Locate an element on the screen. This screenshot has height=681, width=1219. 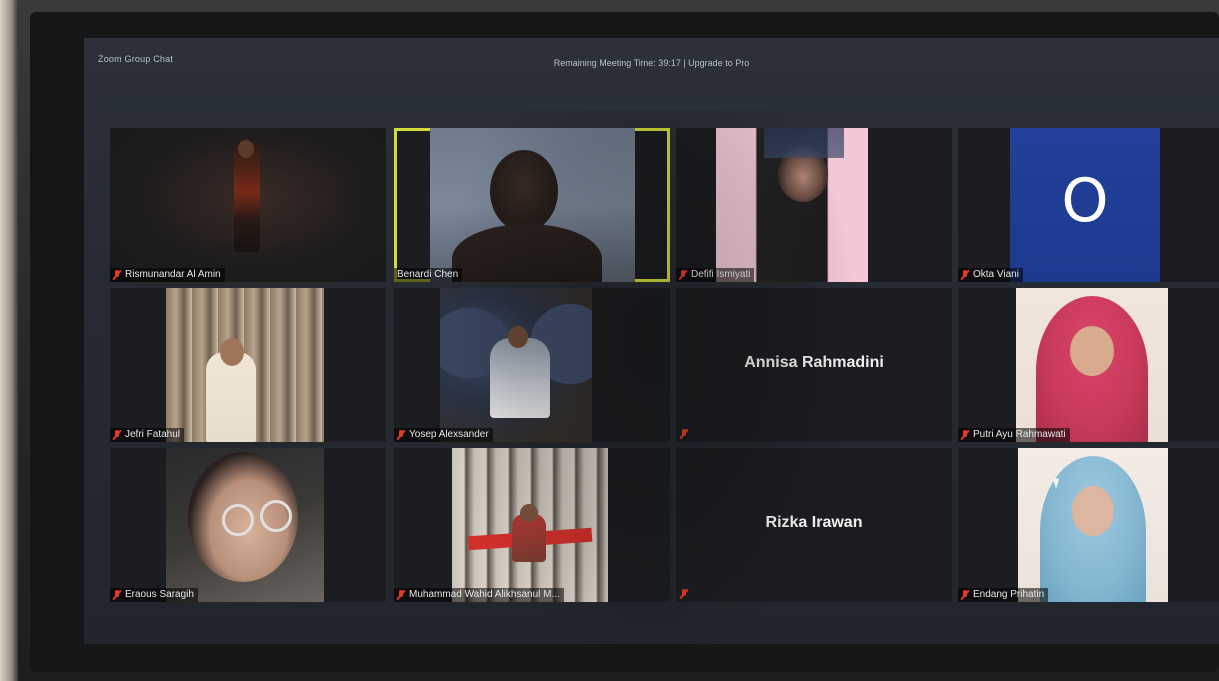
participant-name: Okta Viani is located at coordinates (996, 274).